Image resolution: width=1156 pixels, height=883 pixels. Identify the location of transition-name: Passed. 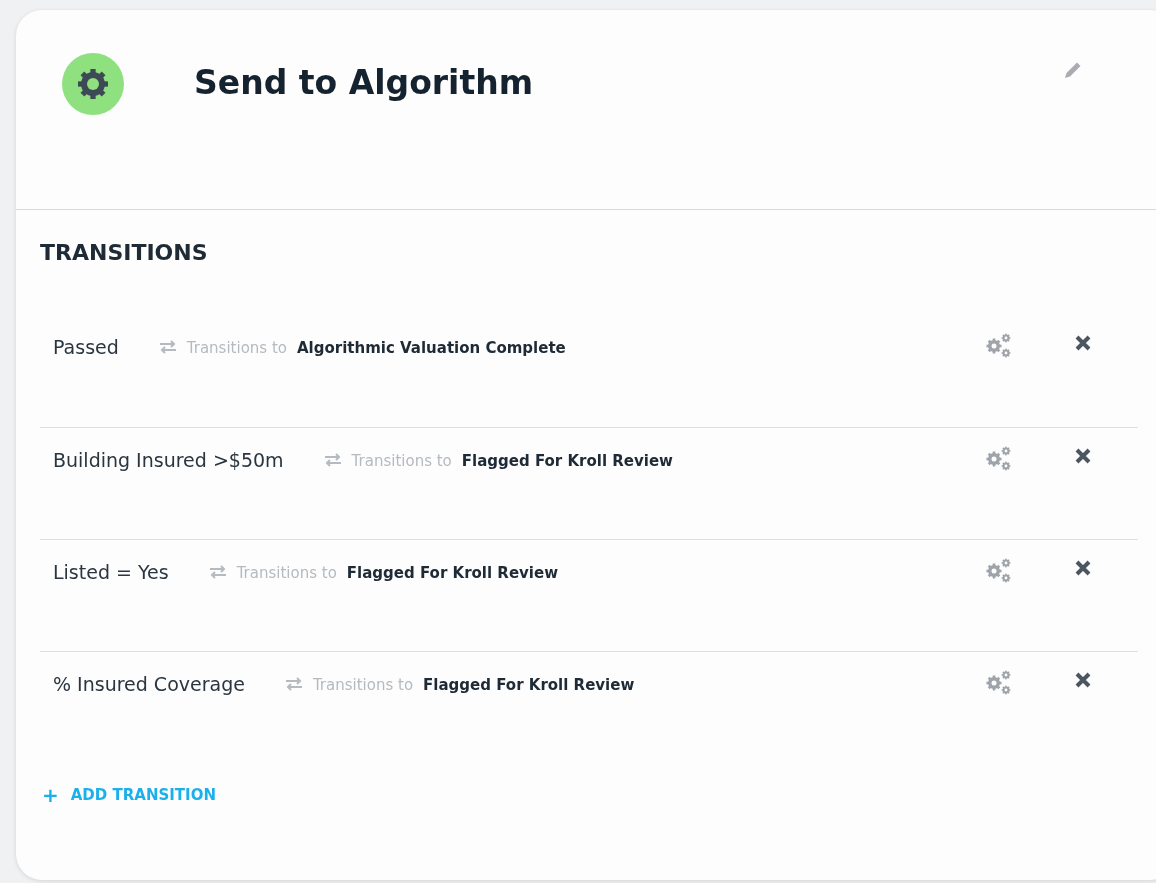
(86, 347).